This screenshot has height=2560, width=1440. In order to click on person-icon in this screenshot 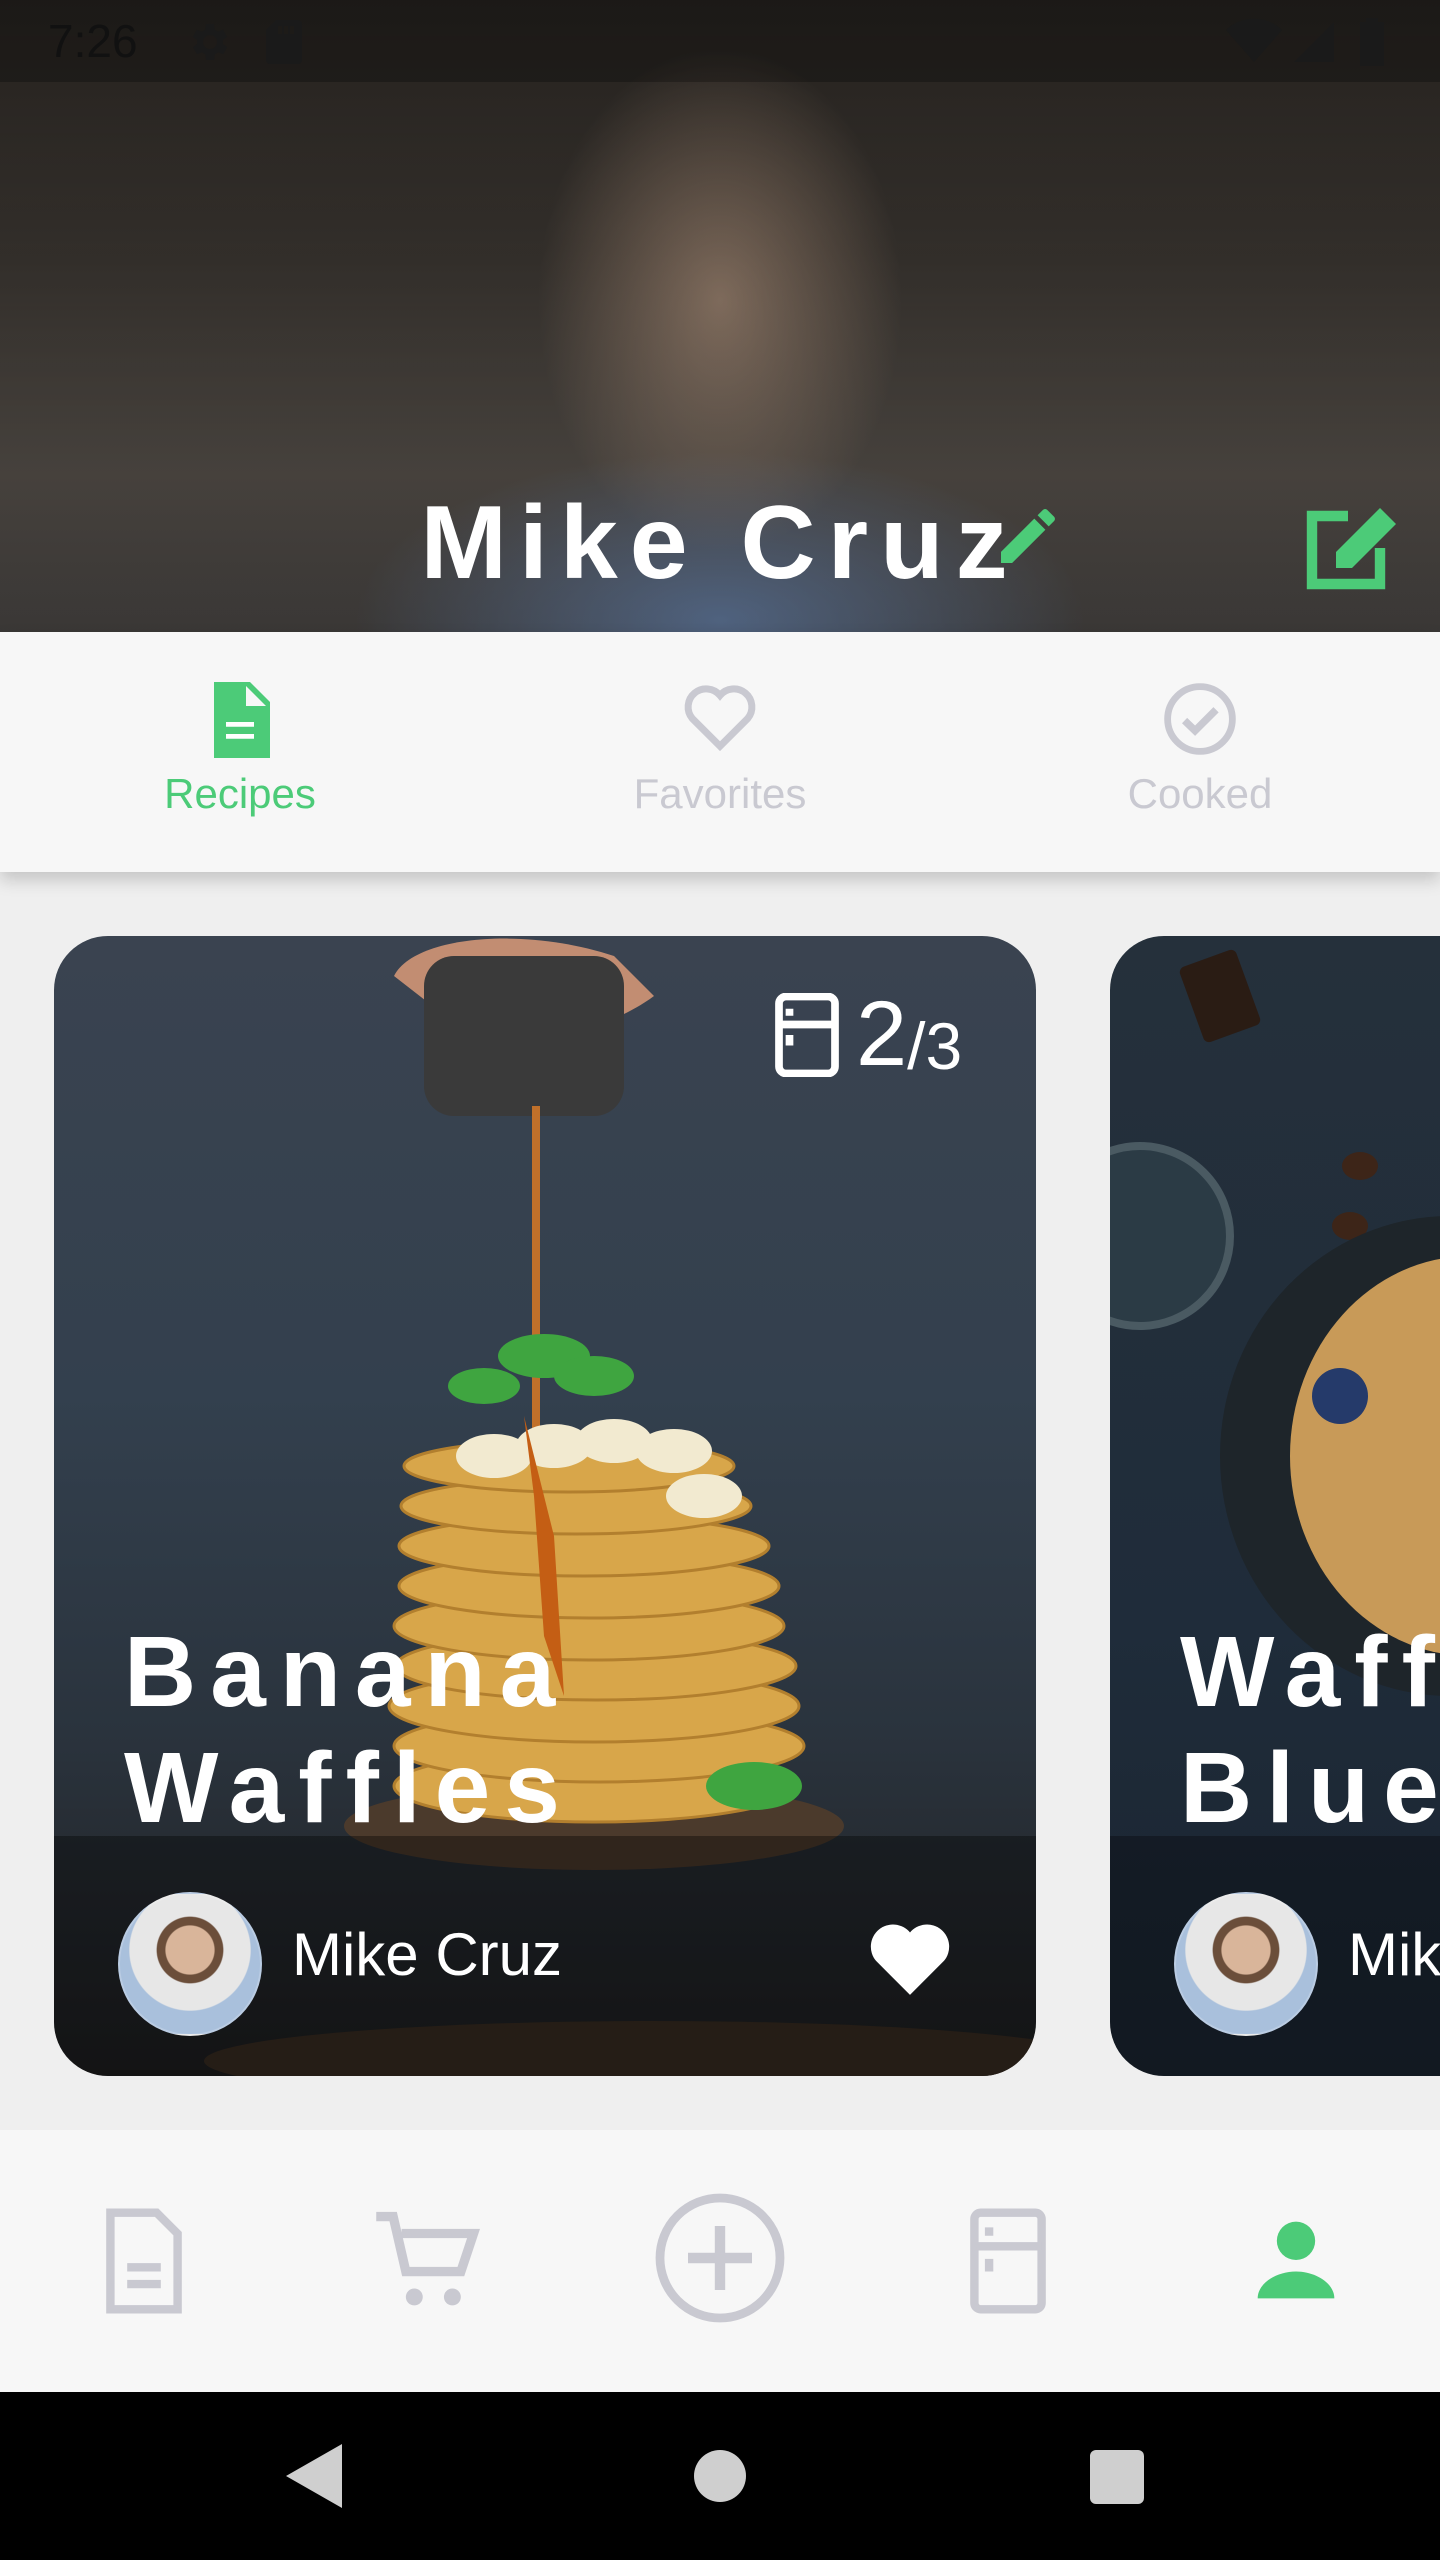, I will do `click(1296, 2260)`.